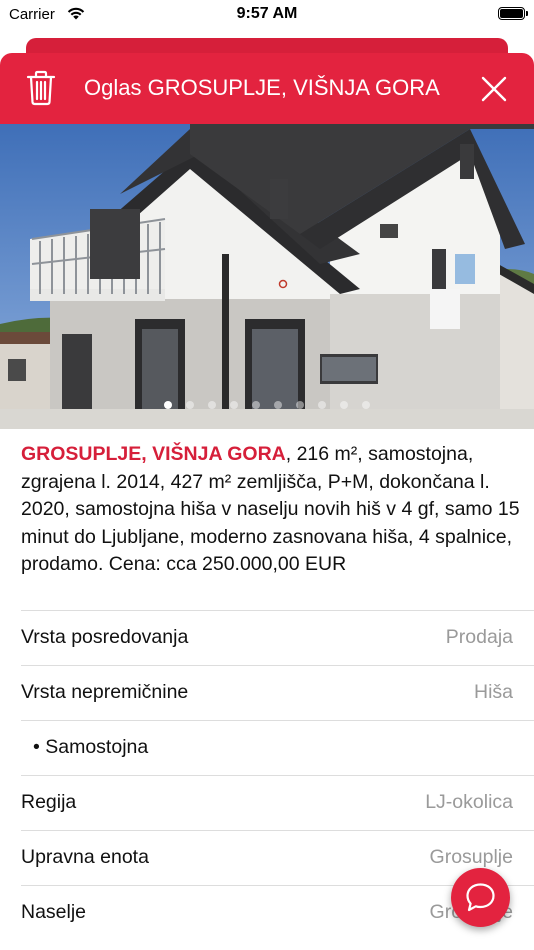 The width and height of the screenshot is (534, 950). I want to click on delete-button, so click(41, 88).